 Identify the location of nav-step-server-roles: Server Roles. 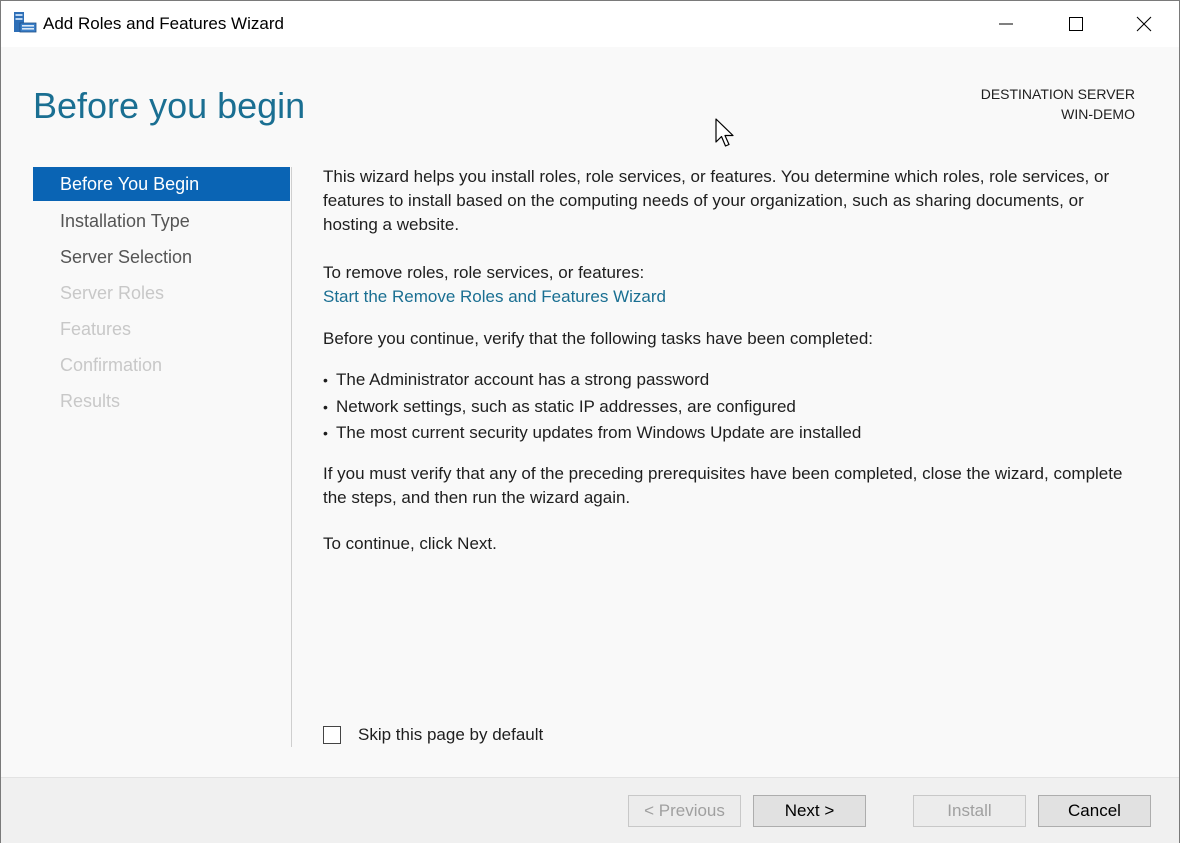
(112, 293).